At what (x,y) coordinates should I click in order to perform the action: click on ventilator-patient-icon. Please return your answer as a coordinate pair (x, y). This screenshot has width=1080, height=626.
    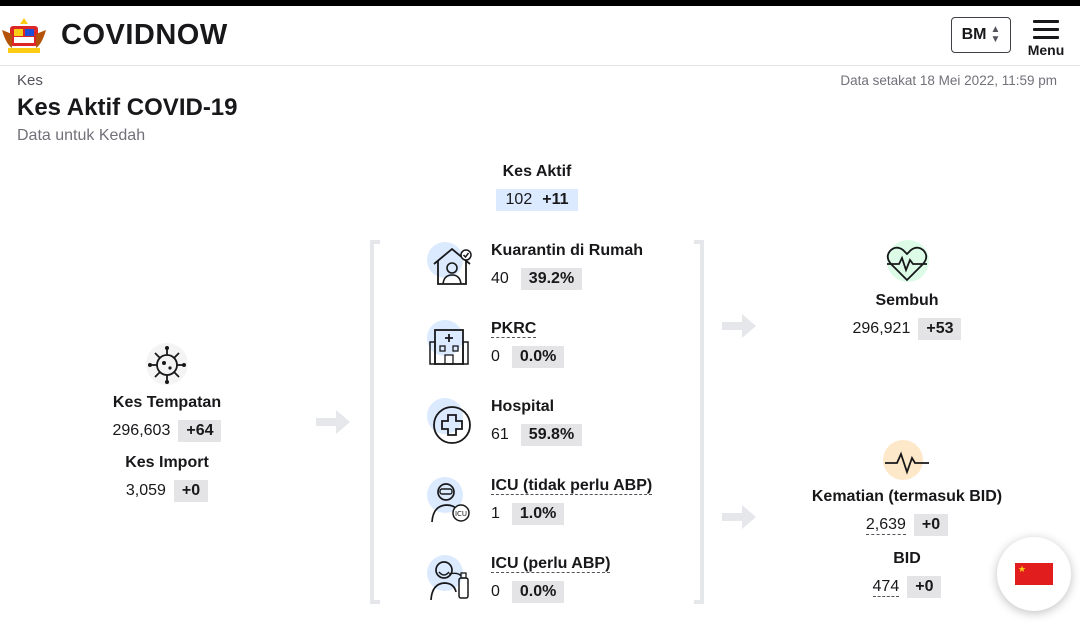
    Looking at the image, I should click on (449, 581).